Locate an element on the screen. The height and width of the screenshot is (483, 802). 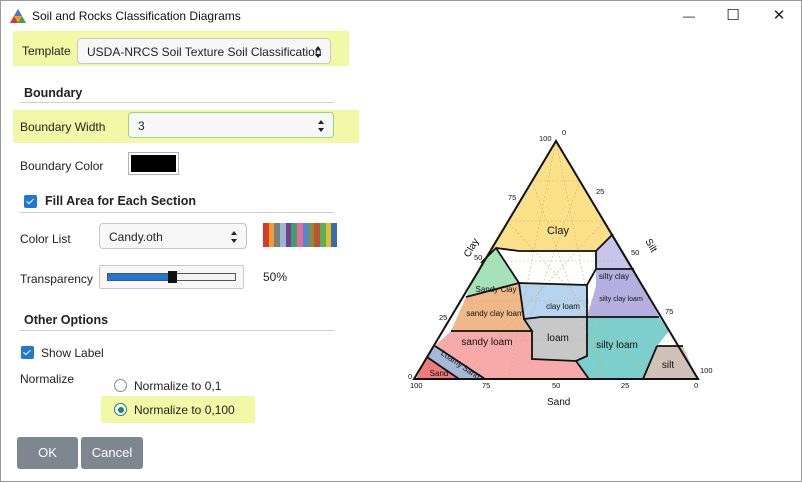
tick-right-100: 100 is located at coordinates (706, 370).